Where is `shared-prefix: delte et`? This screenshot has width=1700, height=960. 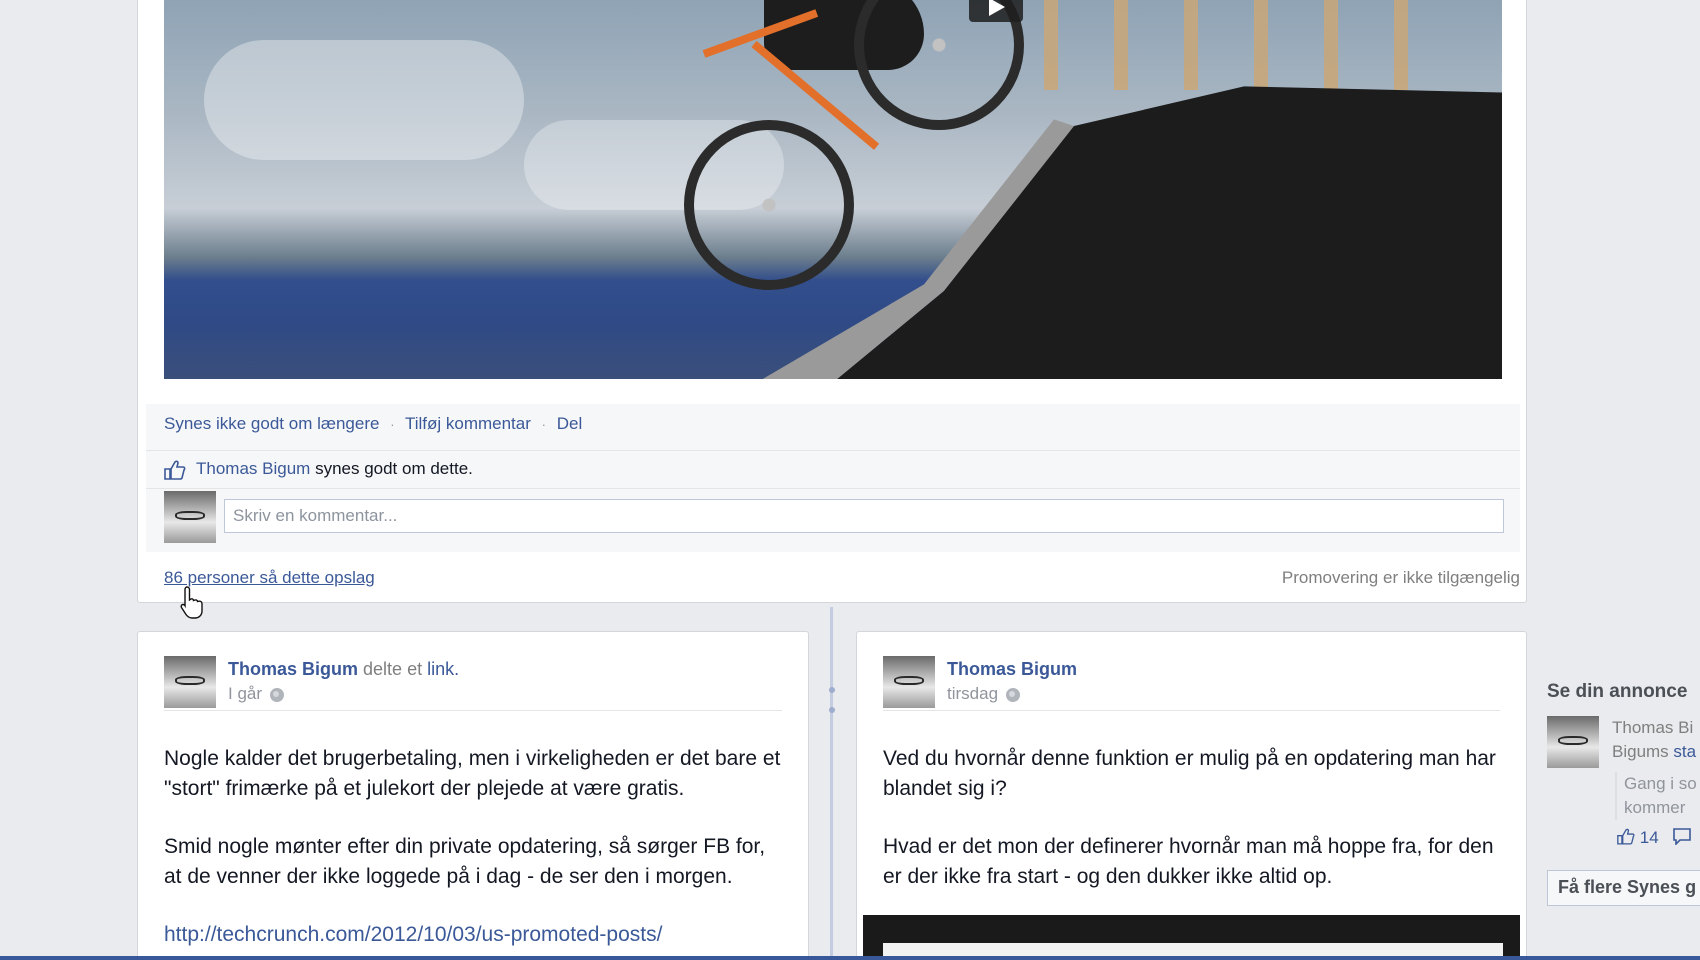 shared-prefix: delte et is located at coordinates (393, 669).